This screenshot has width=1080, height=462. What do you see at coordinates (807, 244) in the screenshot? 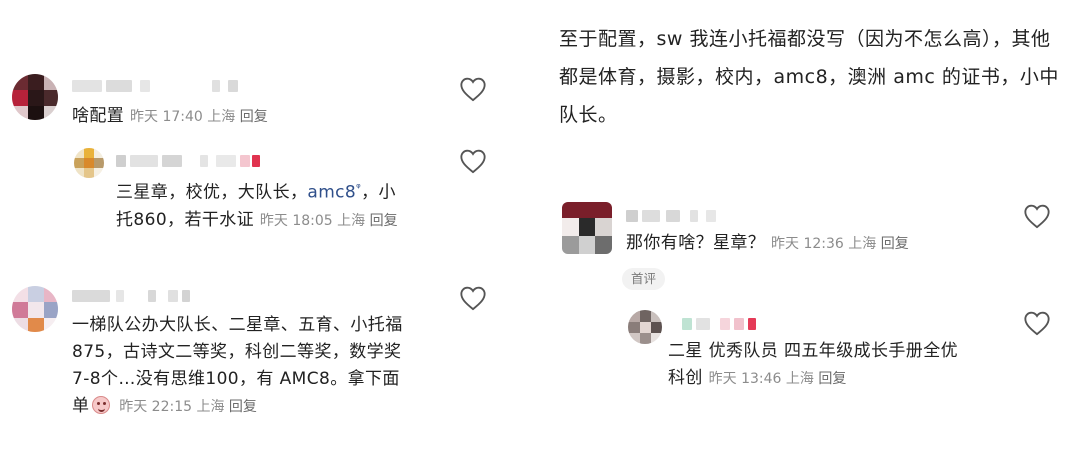
I see `comment-time: 昨天 12:36` at bounding box center [807, 244].